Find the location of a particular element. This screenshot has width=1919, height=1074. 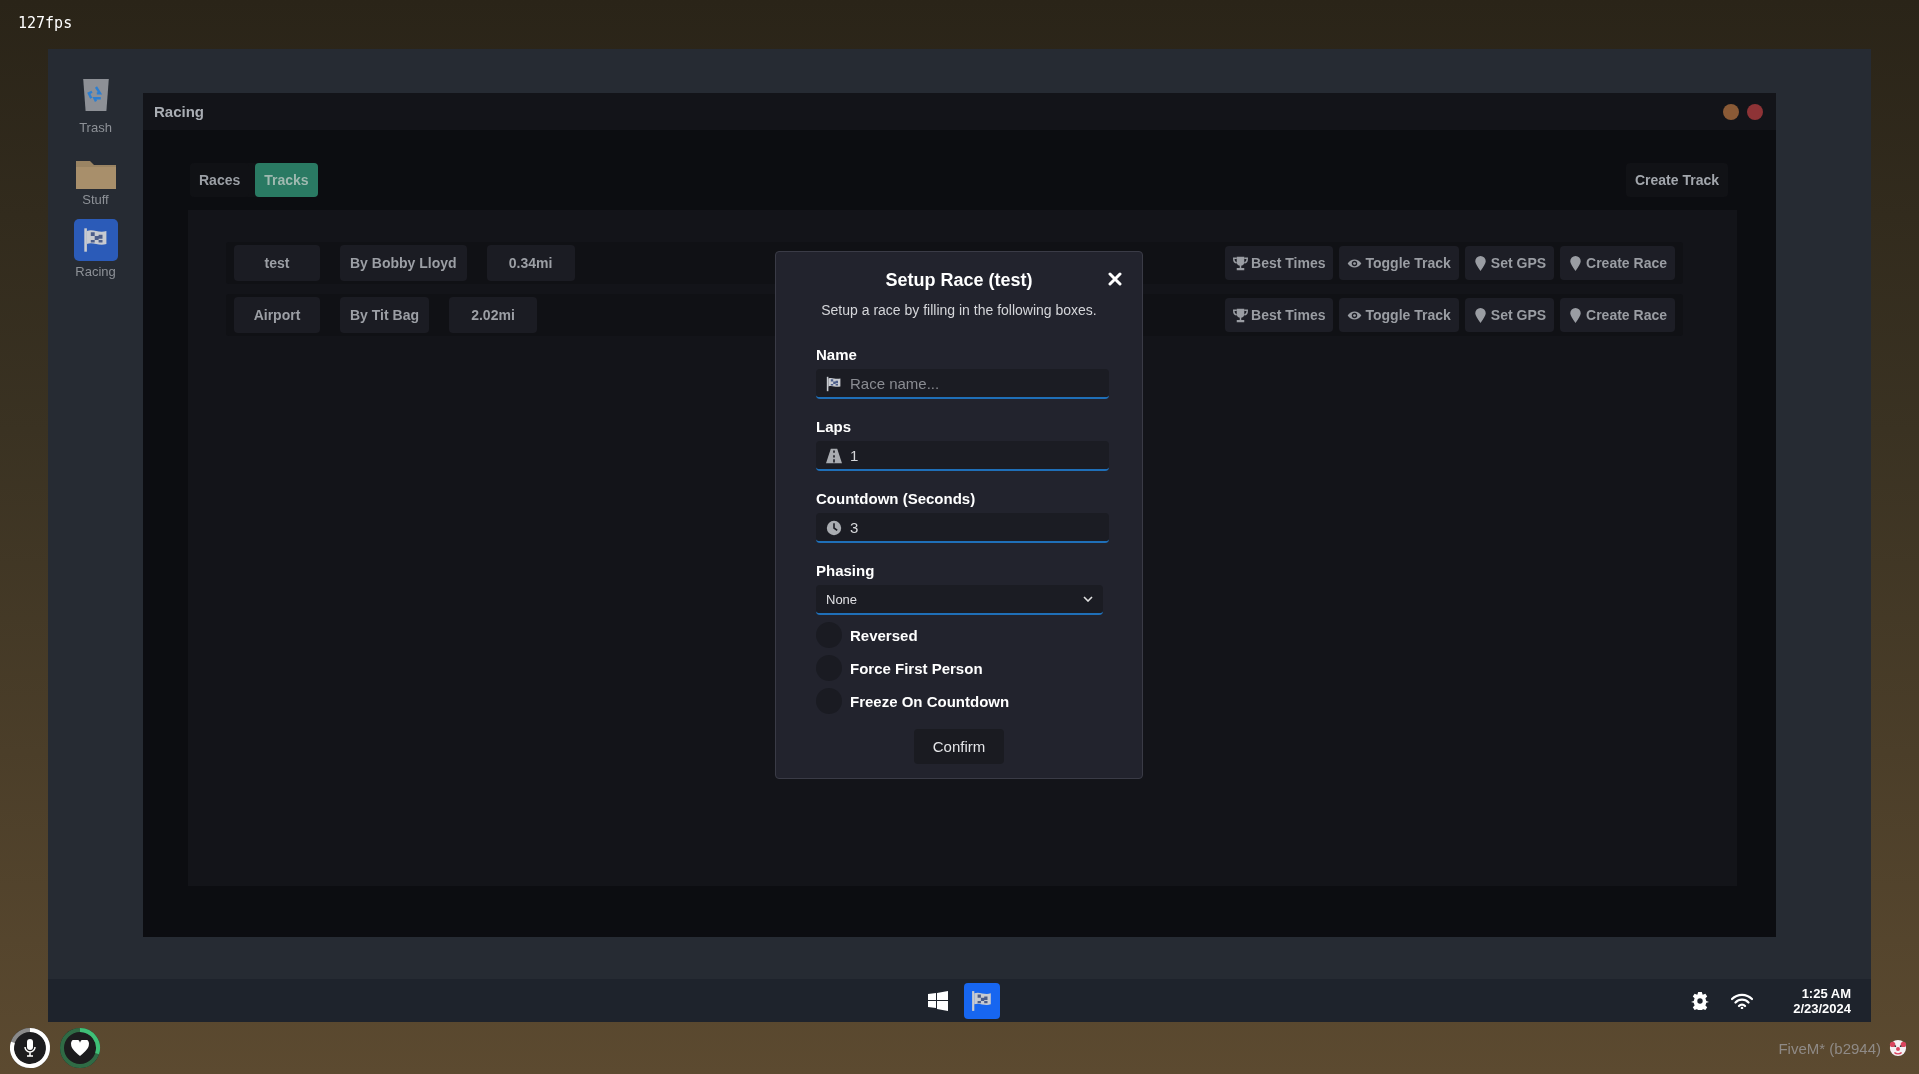

voice-level-ring is located at coordinates (30, 1048).